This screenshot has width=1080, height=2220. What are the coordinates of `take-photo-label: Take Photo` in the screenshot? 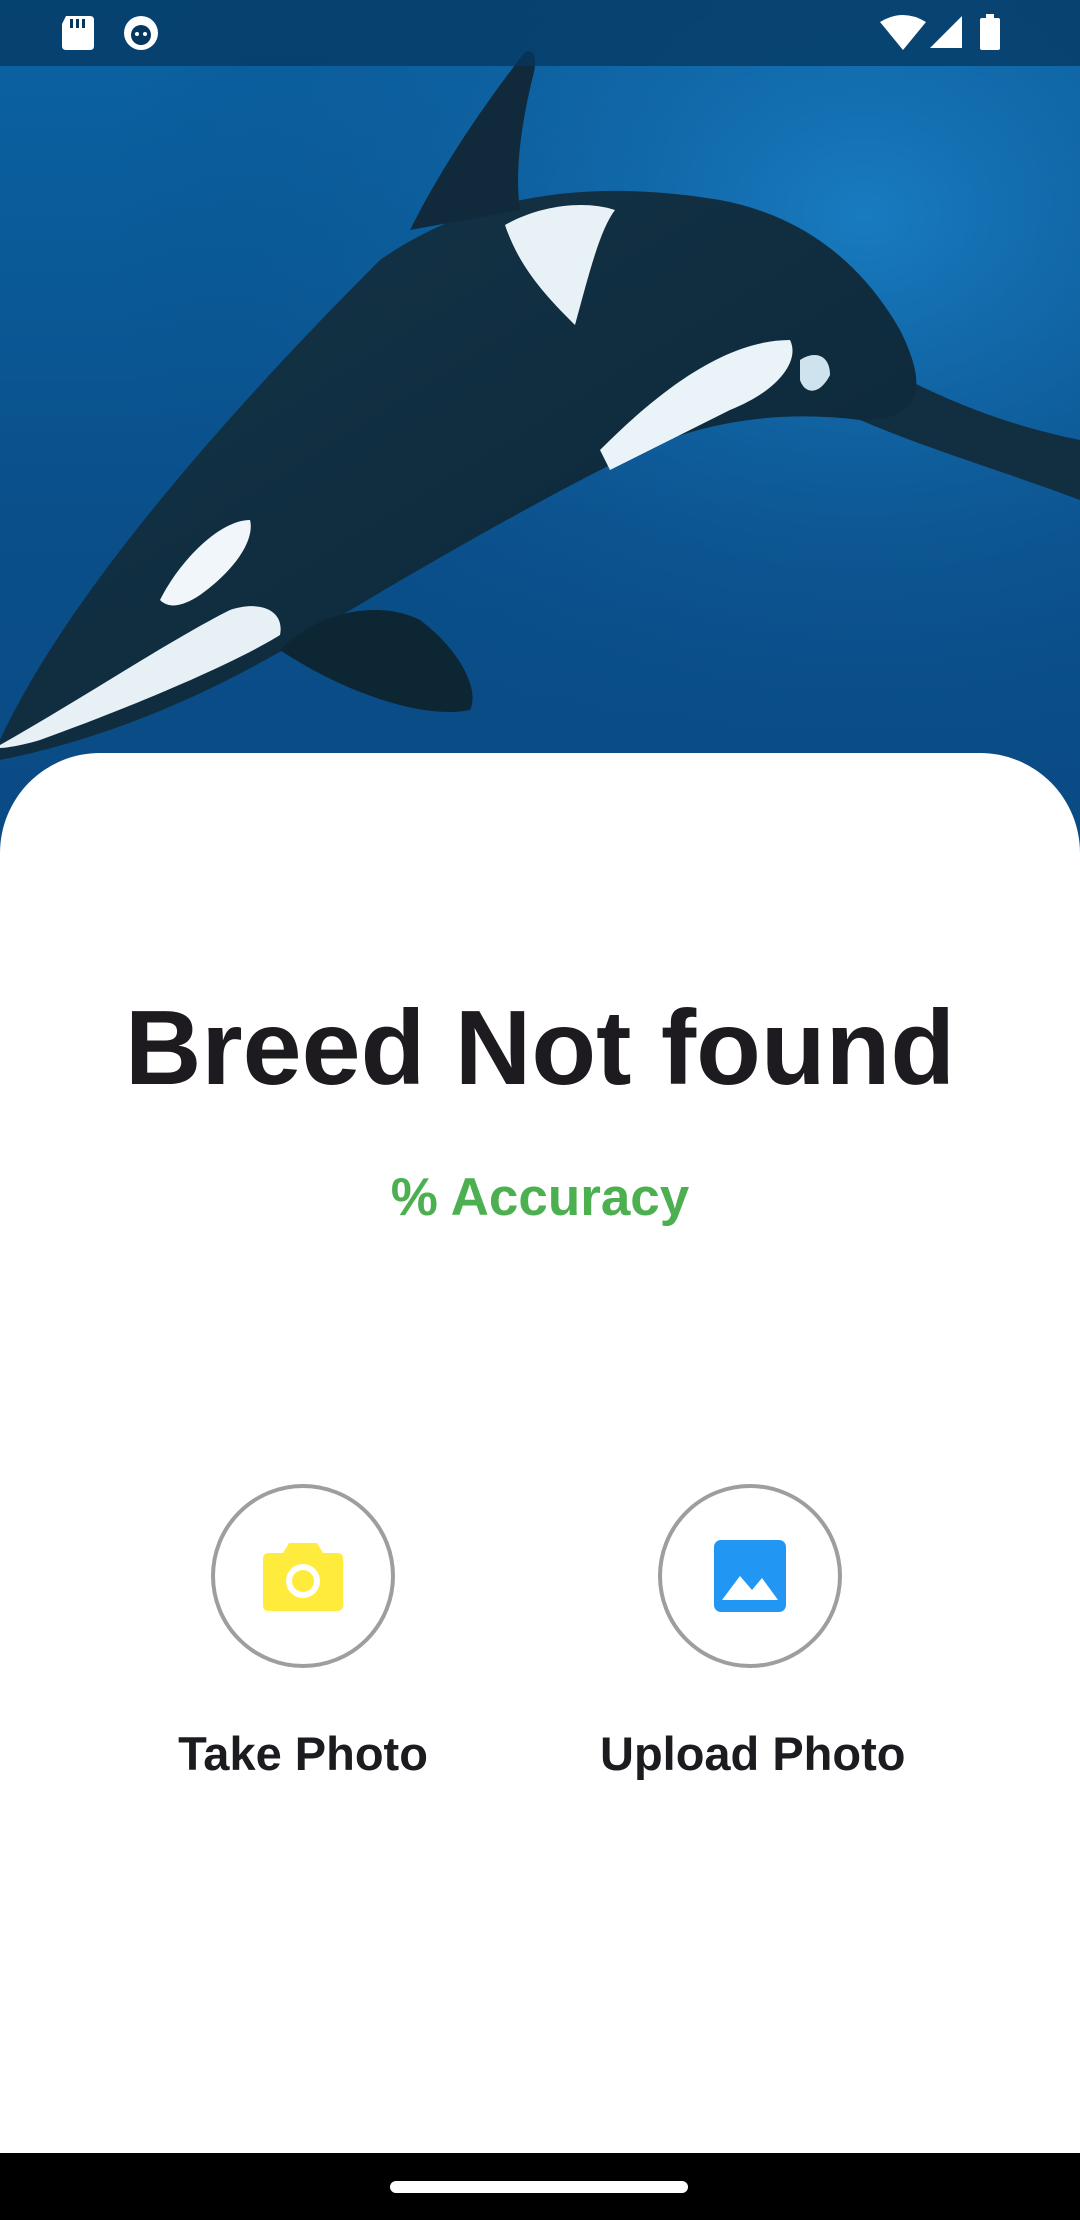 It's located at (303, 1753).